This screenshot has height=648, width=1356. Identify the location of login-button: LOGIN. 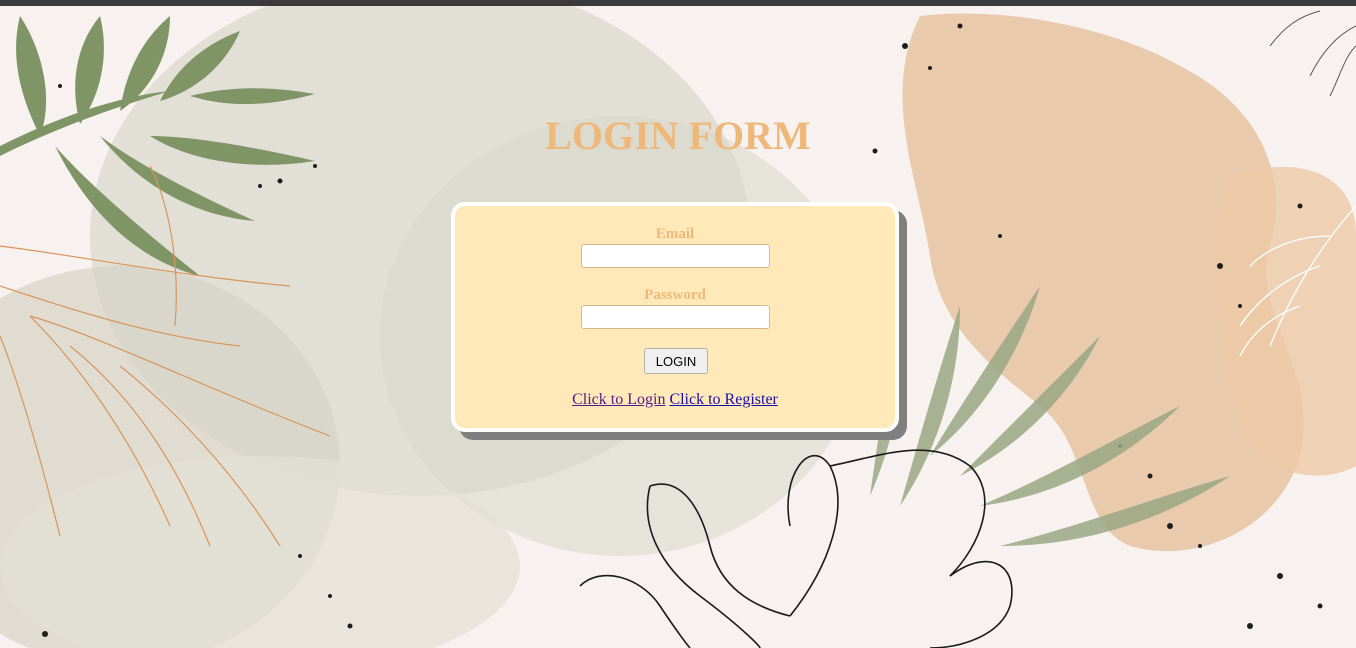
(676, 361).